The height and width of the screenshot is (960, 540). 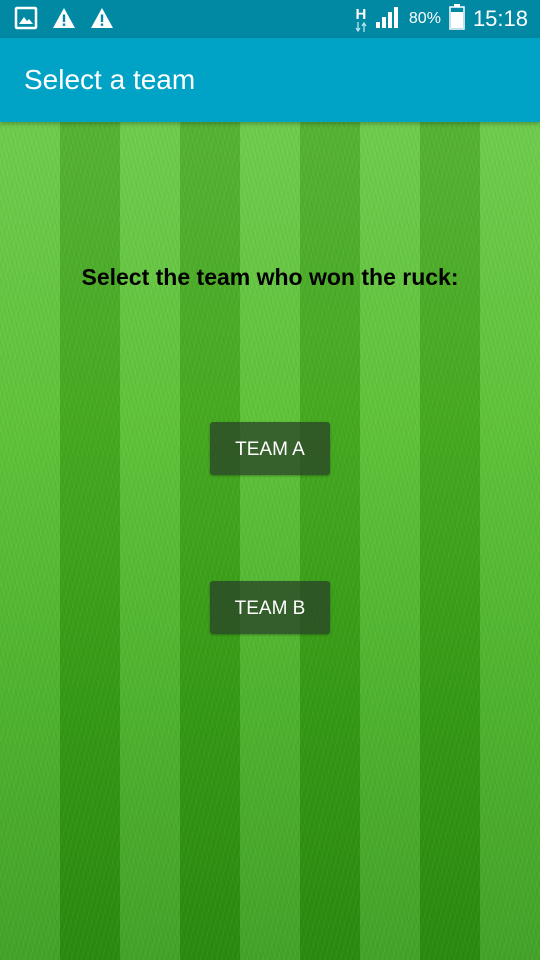 What do you see at coordinates (388, 19) in the screenshot?
I see `signal-strength-icon` at bounding box center [388, 19].